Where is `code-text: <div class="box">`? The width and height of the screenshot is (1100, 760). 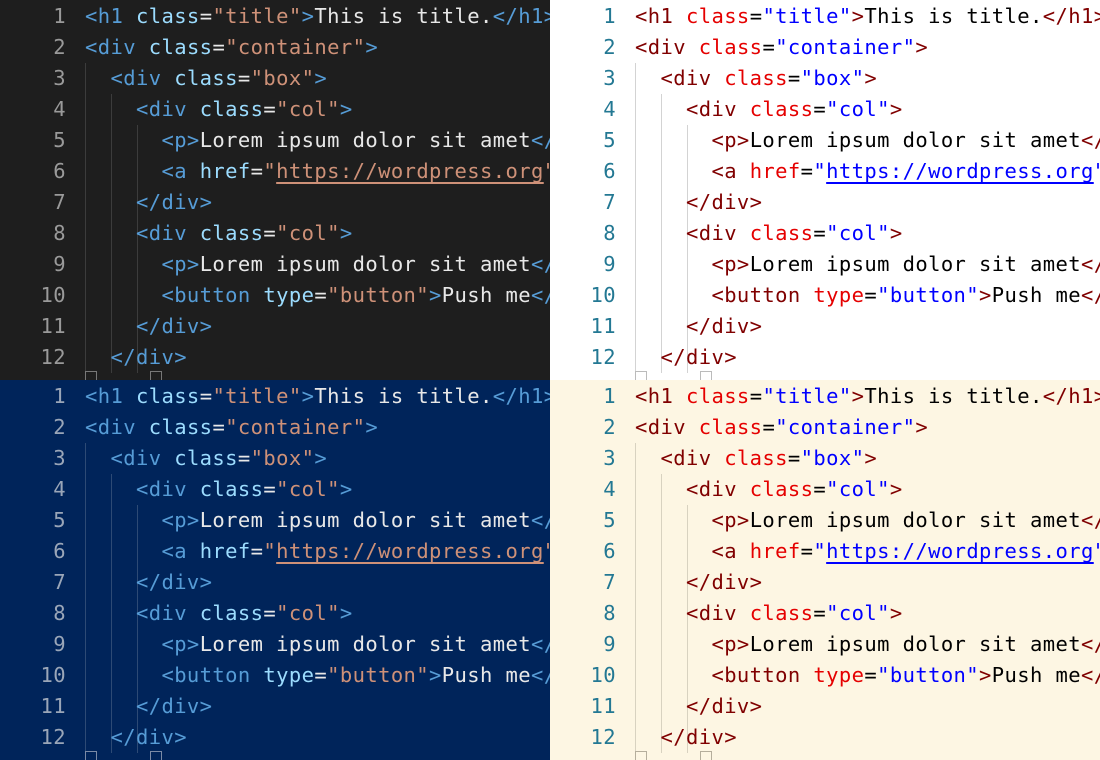 code-text: <div class="box"> is located at coordinates (206, 78).